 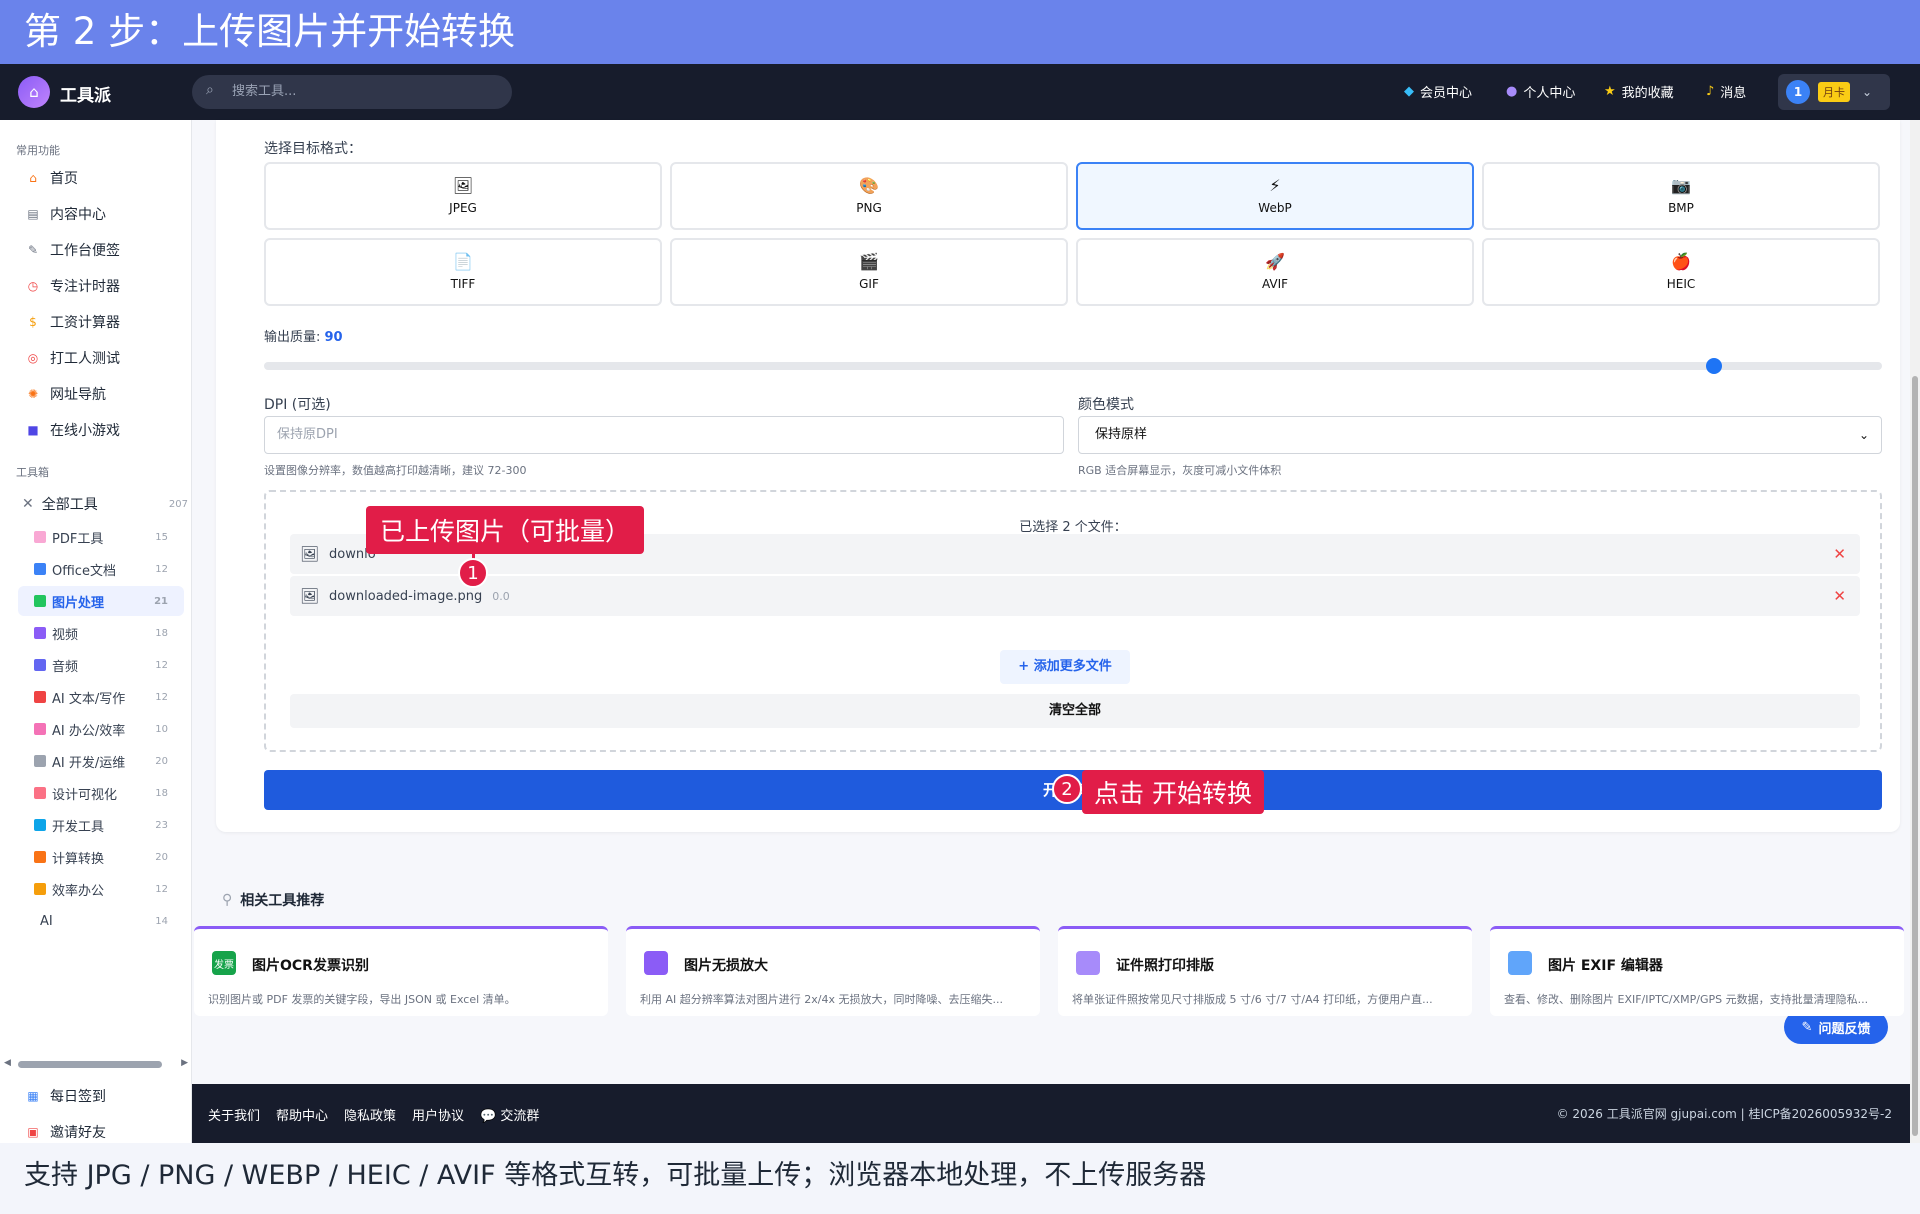 What do you see at coordinates (101, 761) in the screenshot?
I see `sidebar-tool-item: AI 开发/运维 20` at bounding box center [101, 761].